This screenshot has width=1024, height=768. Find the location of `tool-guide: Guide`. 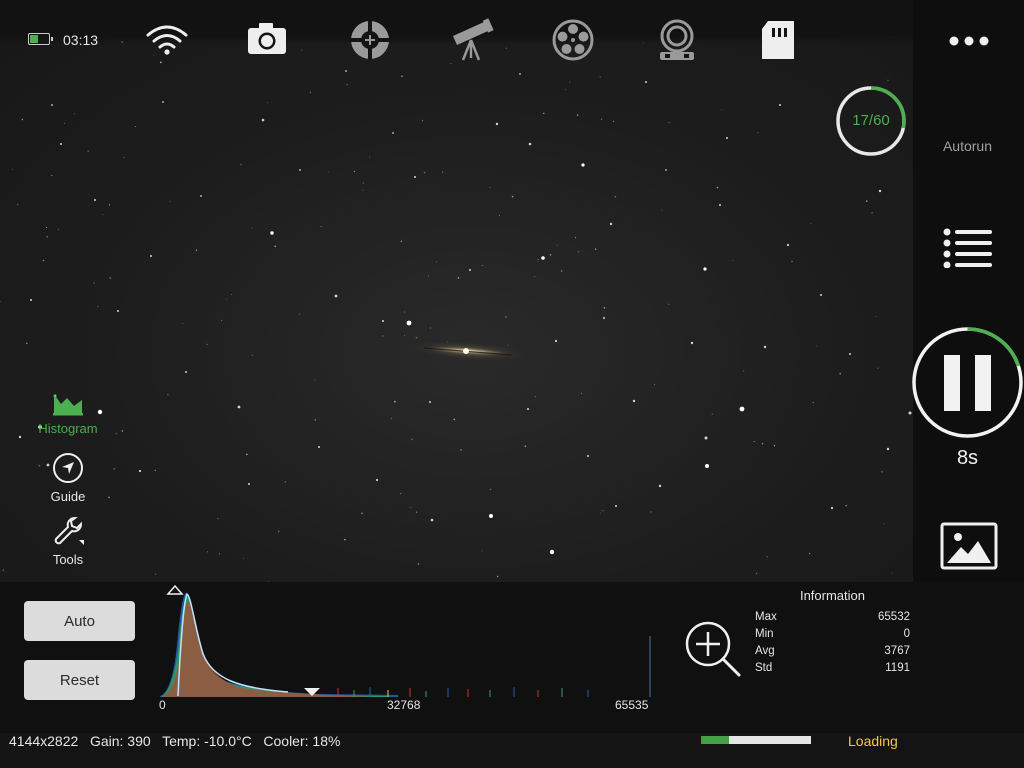

tool-guide: Guide is located at coordinates (68, 478).